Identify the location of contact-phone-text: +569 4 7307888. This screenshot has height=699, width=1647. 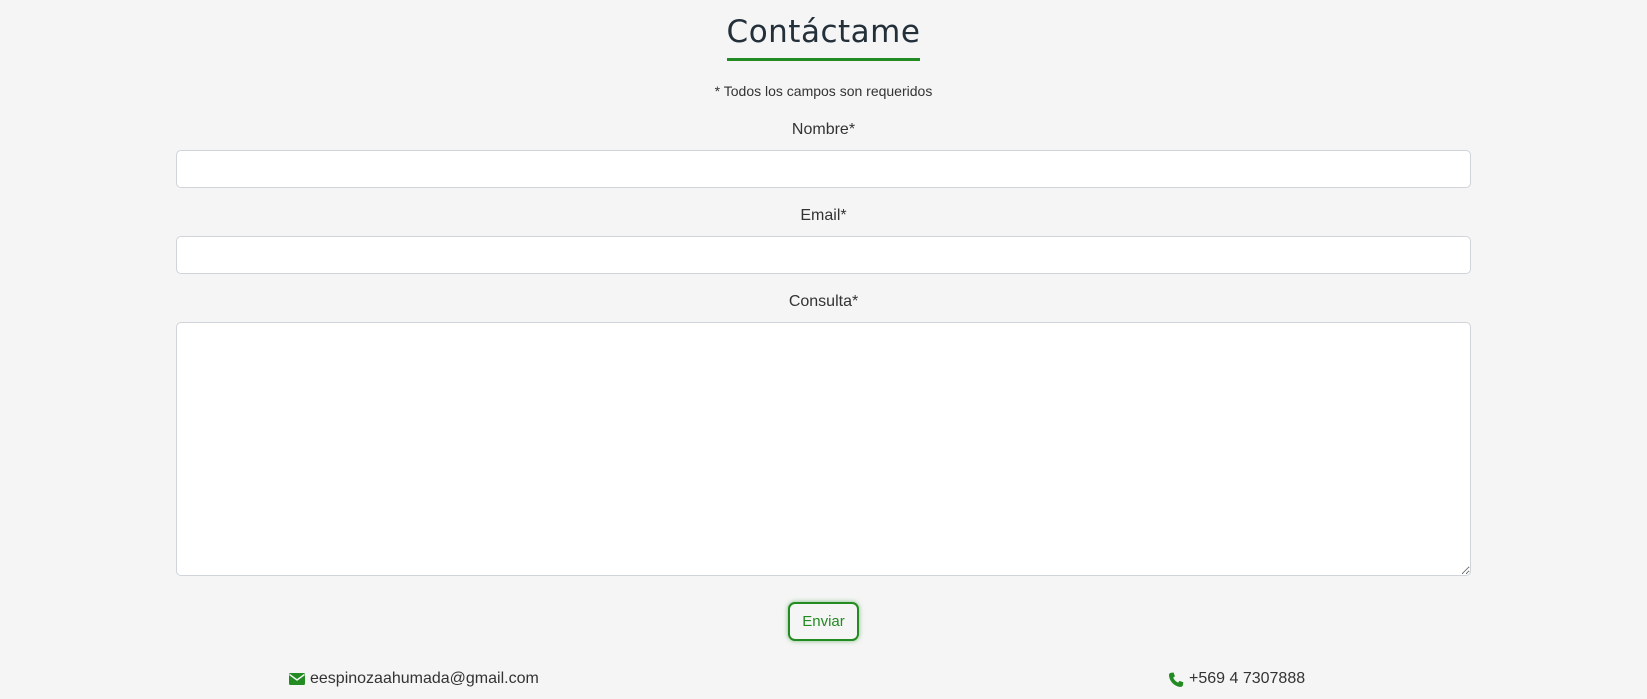
(1247, 678).